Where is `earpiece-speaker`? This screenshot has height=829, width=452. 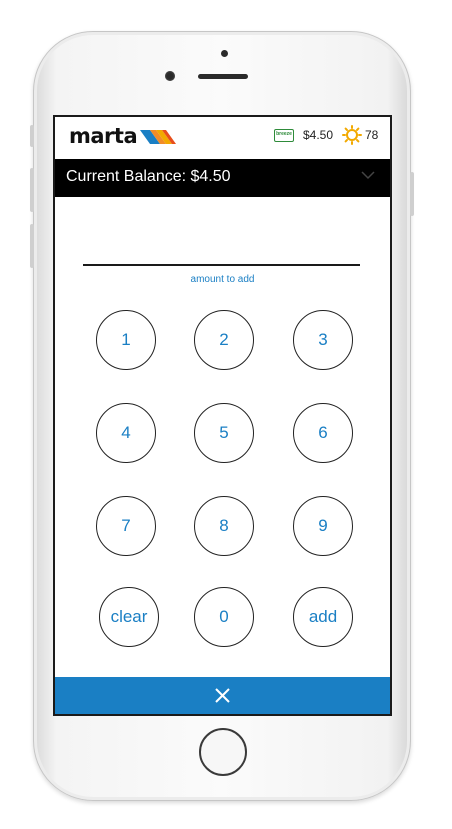
earpiece-speaker is located at coordinates (223, 76).